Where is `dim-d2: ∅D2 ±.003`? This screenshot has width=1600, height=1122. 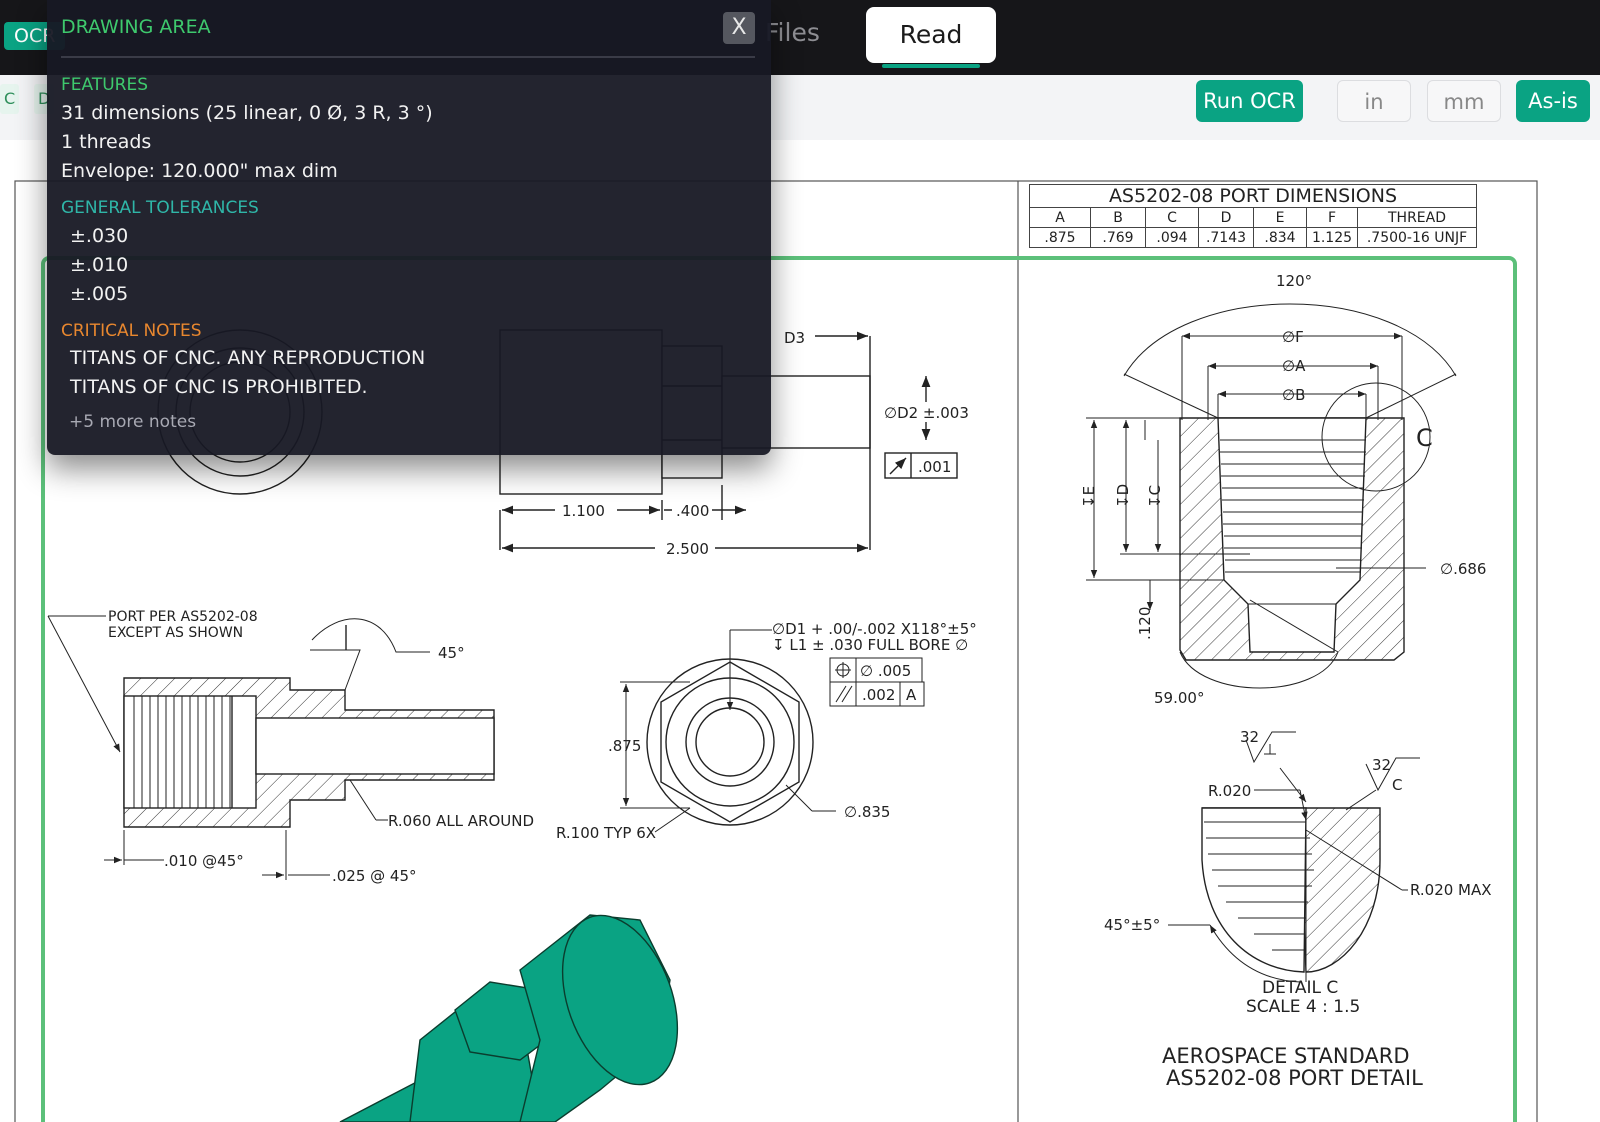
dim-d2: ∅D2 ±.003 is located at coordinates (926, 413).